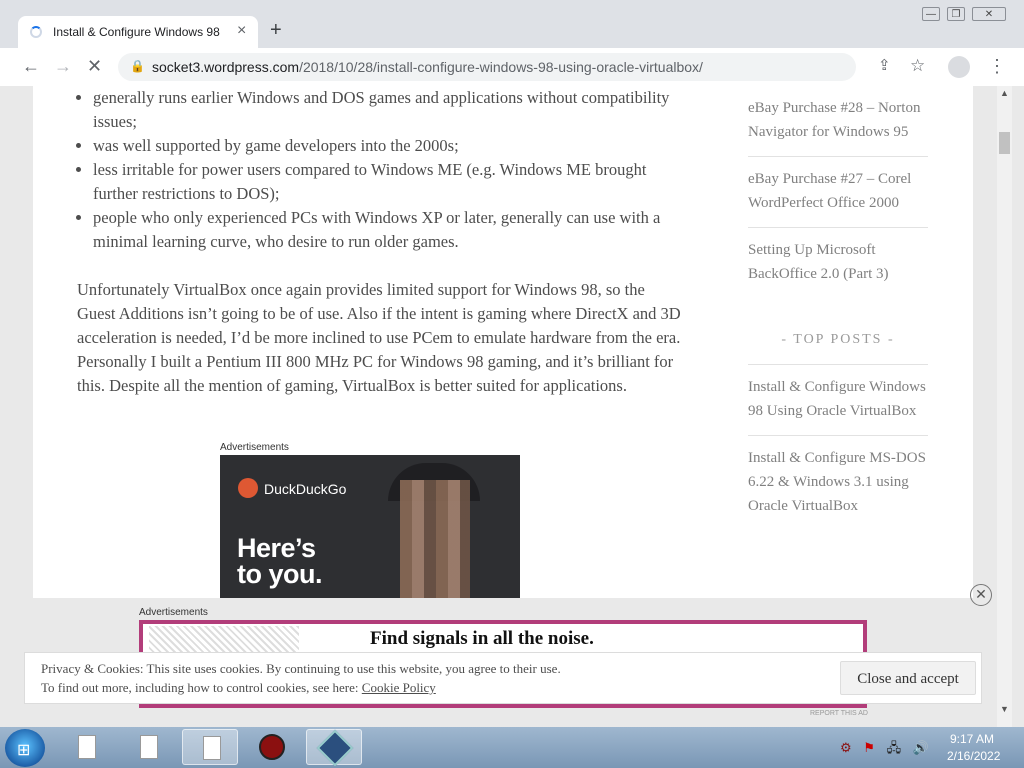  Describe the element at coordinates (370, 526) in the screenshot. I see `duckduckgo-ad: DuckDuckGo Here’s to you.` at that location.